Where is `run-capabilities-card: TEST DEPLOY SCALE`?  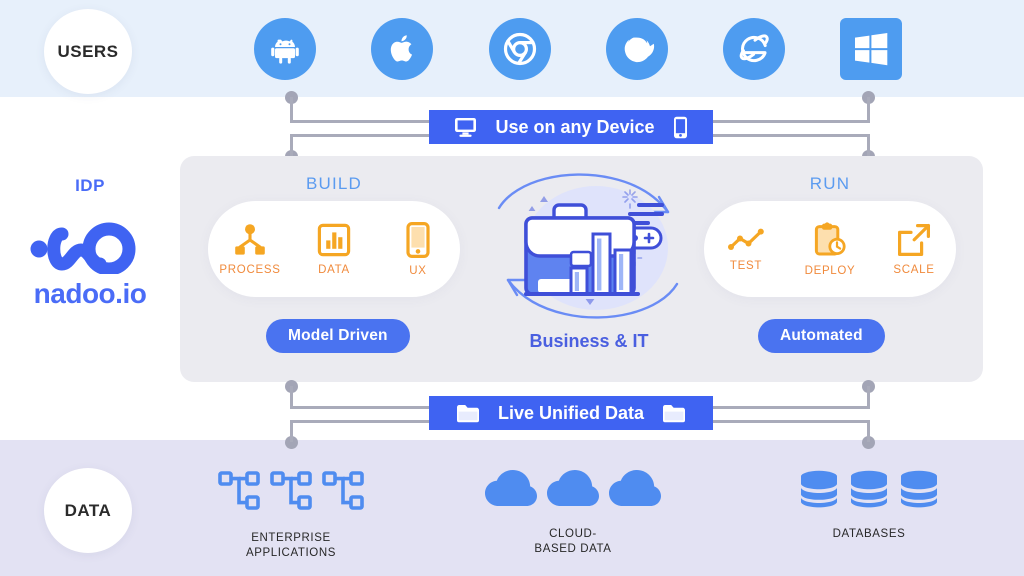 run-capabilities-card: TEST DEPLOY SCALE is located at coordinates (830, 249).